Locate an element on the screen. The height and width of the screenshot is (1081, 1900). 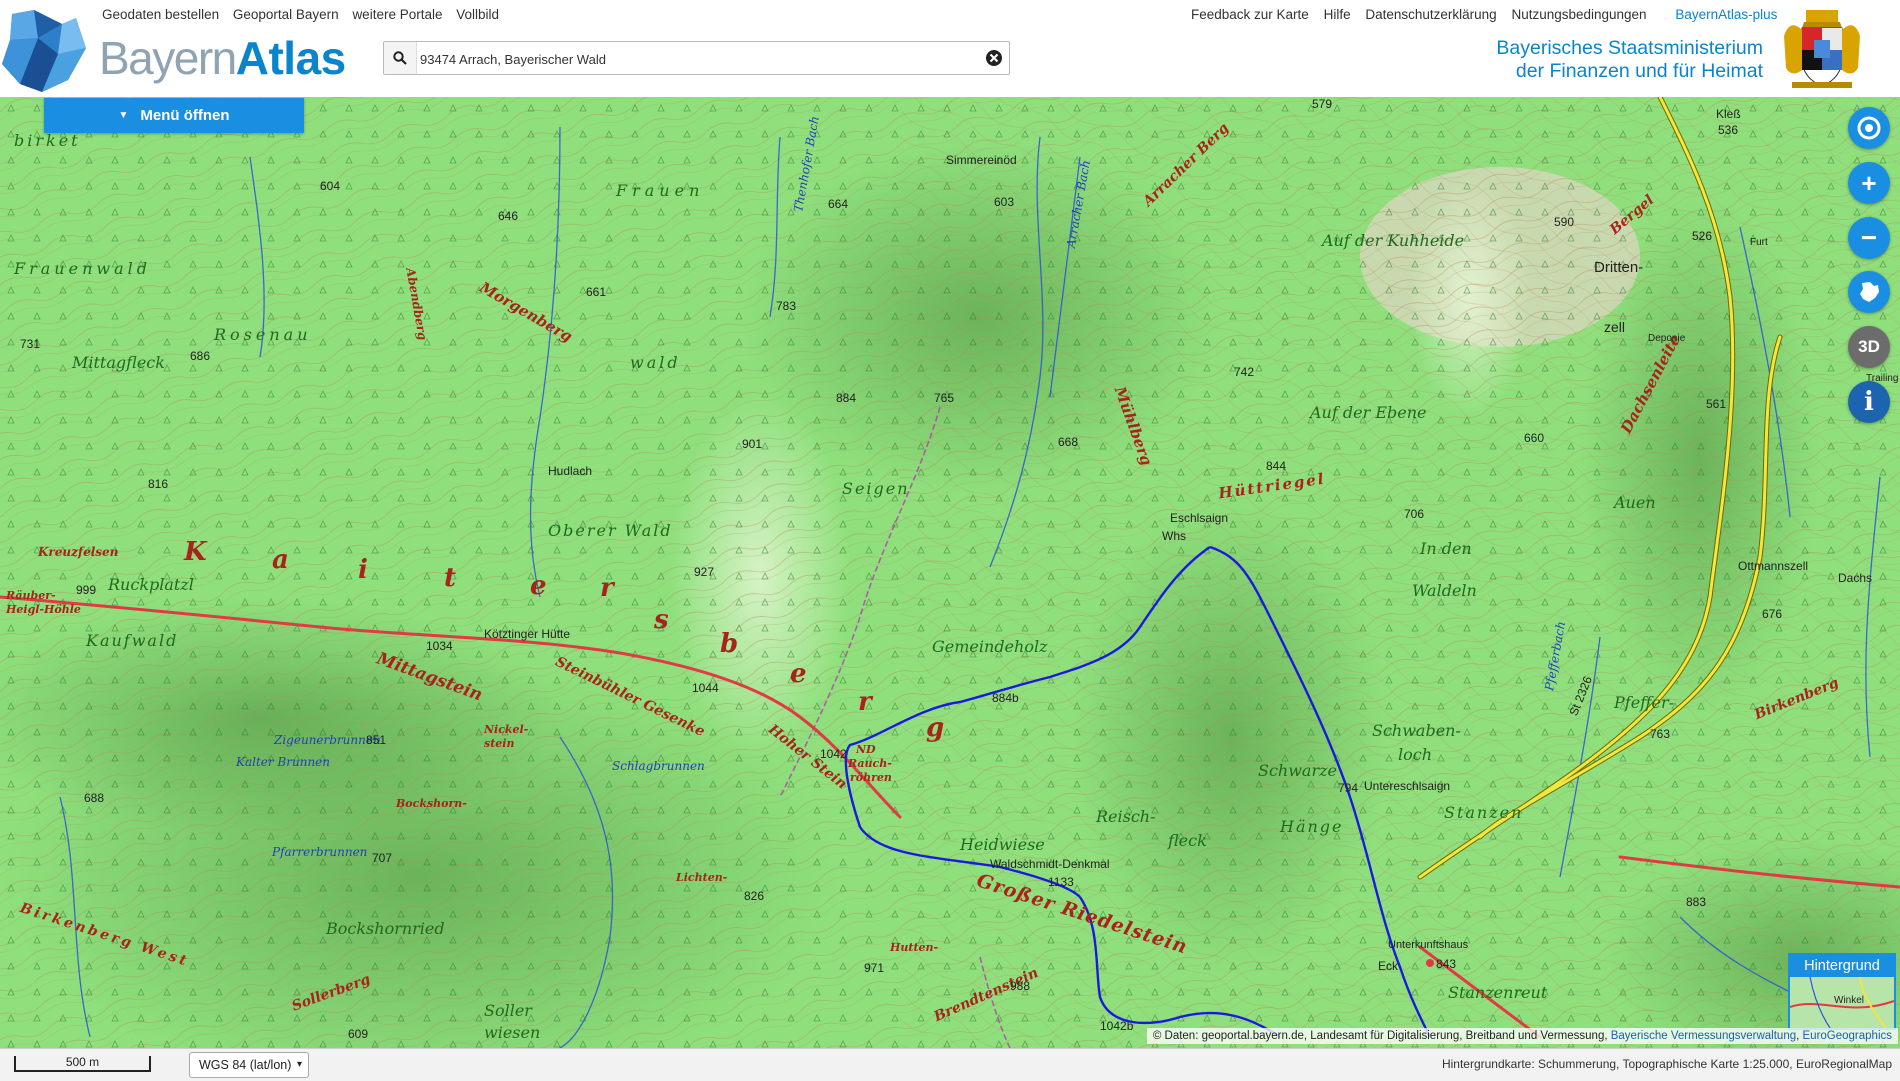
clear-search-icon is located at coordinates (994, 58).